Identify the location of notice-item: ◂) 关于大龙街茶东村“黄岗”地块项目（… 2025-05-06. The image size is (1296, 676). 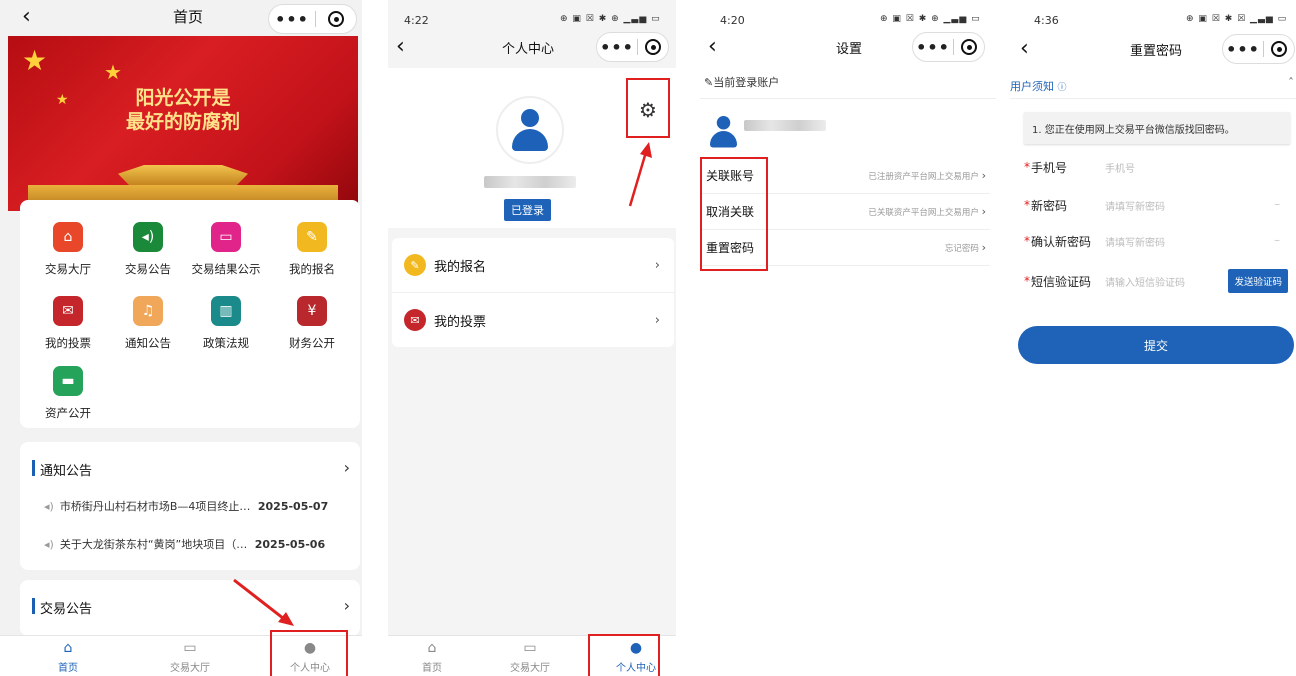
(184, 544).